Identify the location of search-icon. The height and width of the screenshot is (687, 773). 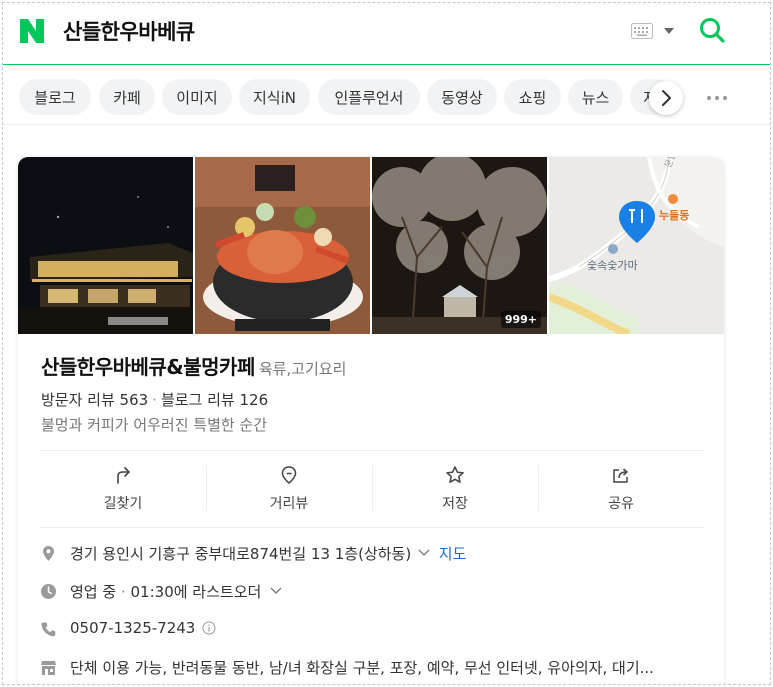
(712, 30).